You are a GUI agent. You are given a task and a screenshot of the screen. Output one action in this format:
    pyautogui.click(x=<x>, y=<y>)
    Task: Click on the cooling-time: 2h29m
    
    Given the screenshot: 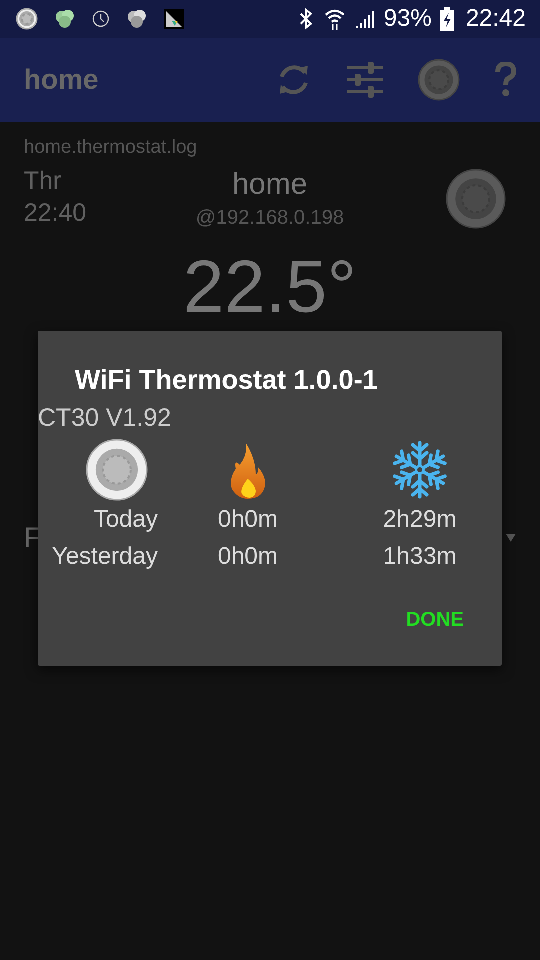 What is the action you would take?
    pyautogui.click(x=420, y=520)
    